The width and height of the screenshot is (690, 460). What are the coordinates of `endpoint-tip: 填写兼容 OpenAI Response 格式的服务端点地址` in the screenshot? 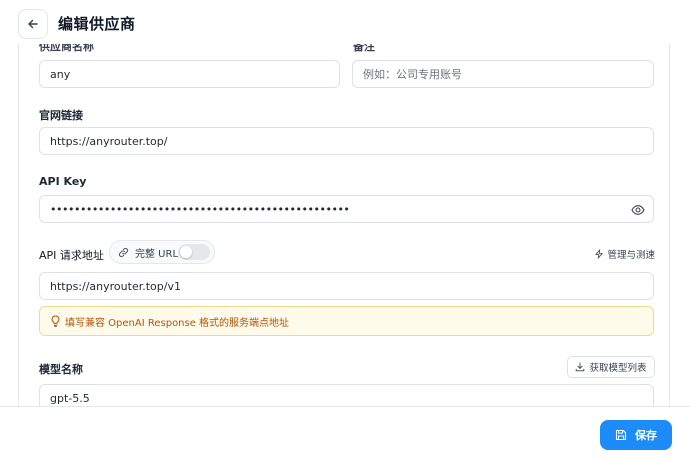 It's located at (346, 321).